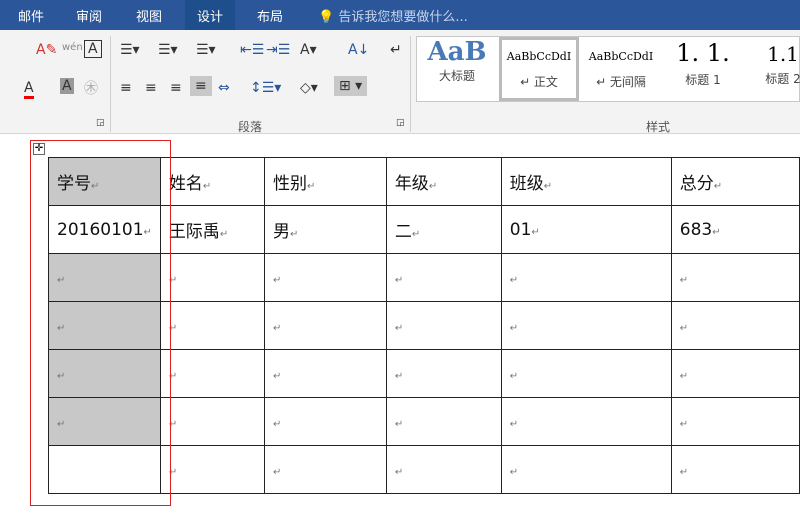 This screenshot has height=522, width=800. Describe the element at coordinates (309, 88) in the screenshot. I see `shading-icon: ◇▾` at that location.